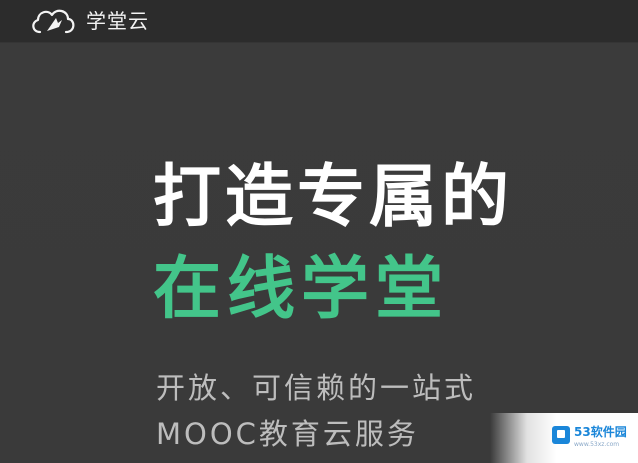 The image size is (638, 463). I want to click on watermark-subtext: www.53xz.com, so click(597, 444).